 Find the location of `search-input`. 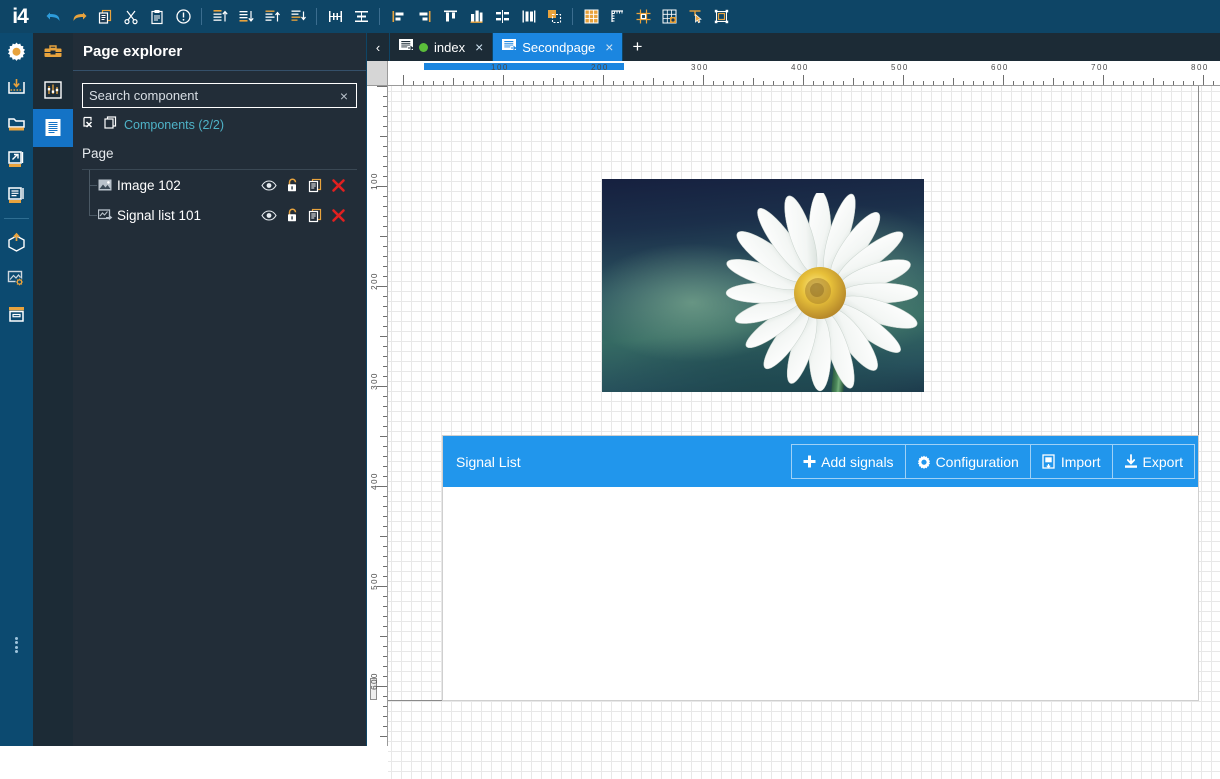

search-input is located at coordinates (207, 95).